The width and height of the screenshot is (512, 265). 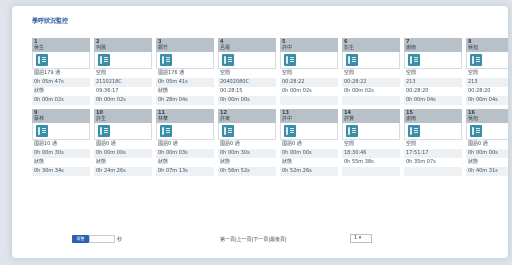 What do you see at coordinates (50, 21) in the screenshot?
I see `page-title: 學呼狀況監控` at bounding box center [50, 21].